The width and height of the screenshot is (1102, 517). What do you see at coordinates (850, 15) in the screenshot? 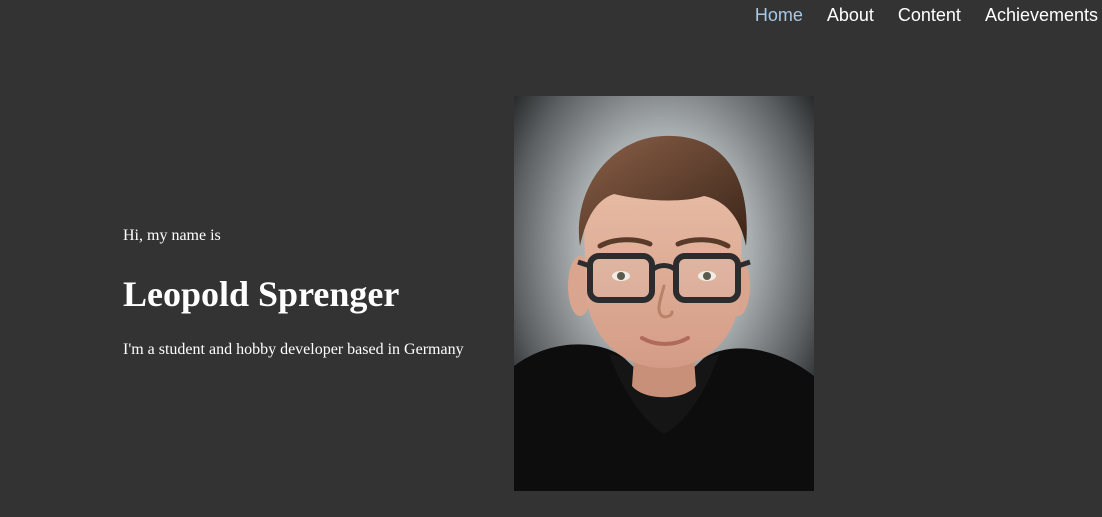
I see `nav-link-about: About` at bounding box center [850, 15].